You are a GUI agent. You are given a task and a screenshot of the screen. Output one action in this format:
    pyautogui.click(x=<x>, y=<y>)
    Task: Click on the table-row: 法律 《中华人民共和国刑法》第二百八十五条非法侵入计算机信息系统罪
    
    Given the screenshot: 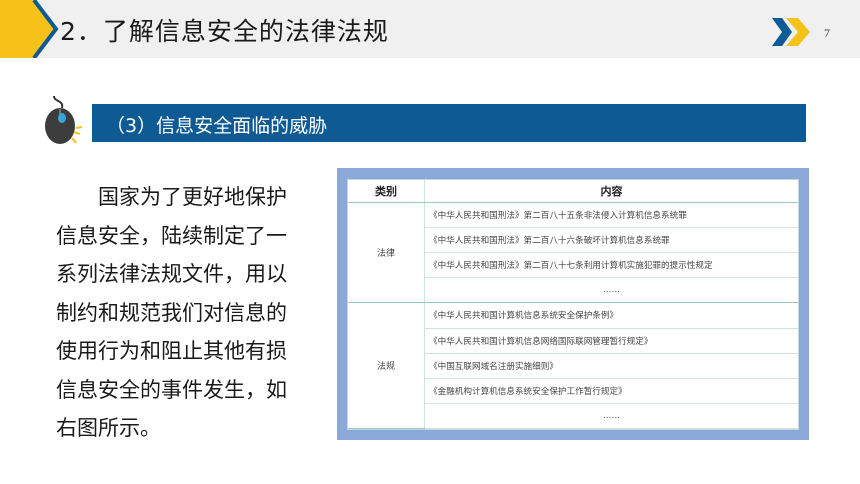 What is the action you would take?
    pyautogui.click(x=573, y=253)
    